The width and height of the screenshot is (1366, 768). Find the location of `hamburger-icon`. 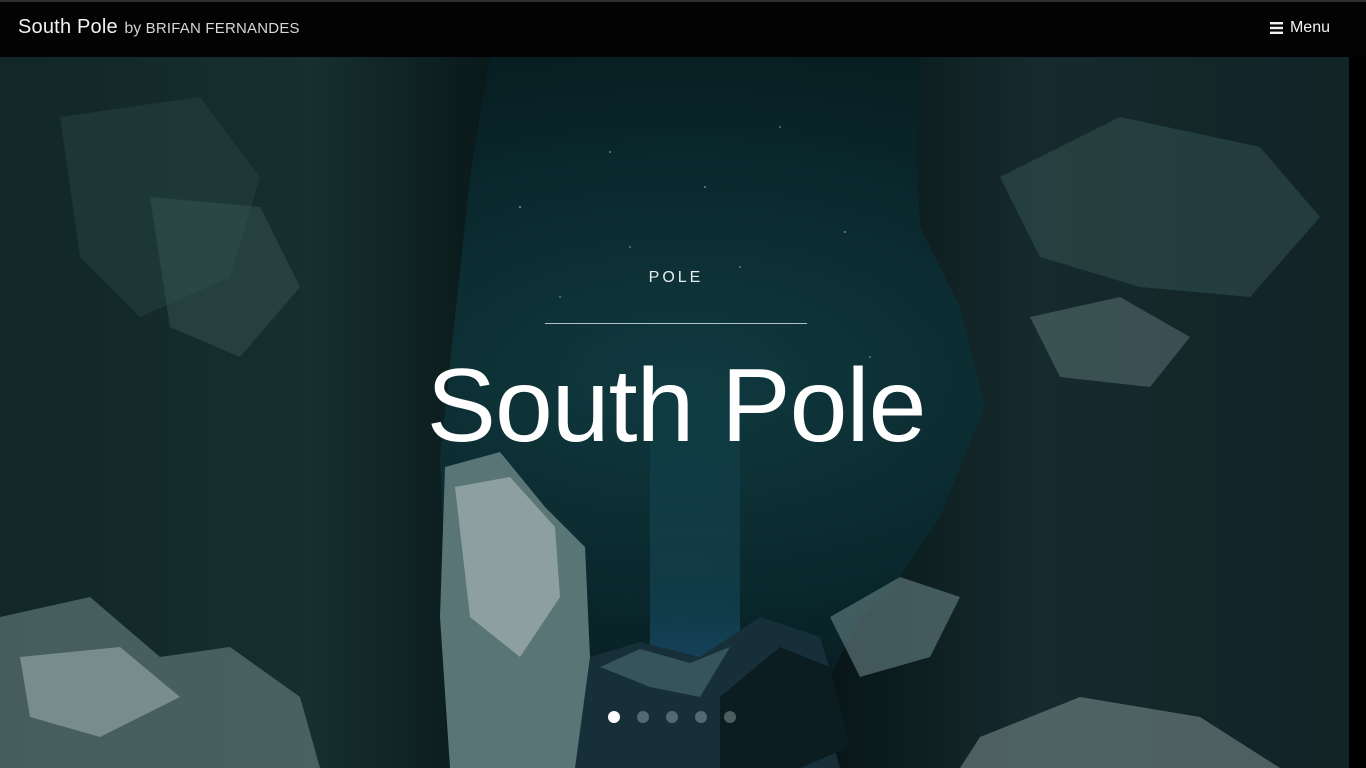

hamburger-icon is located at coordinates (1276, 28).